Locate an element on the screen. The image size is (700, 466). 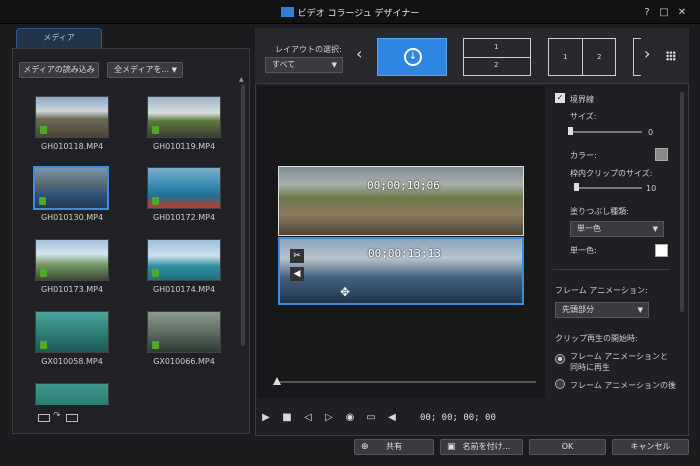
media-filter-select: 全メディアを... ▼ is located at coordinates (145, 70).